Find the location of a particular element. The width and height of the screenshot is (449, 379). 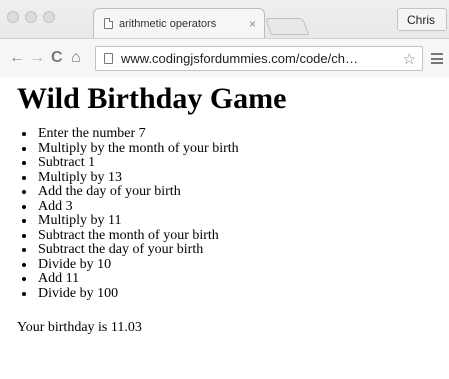

tab-title: arithmetic operators is located at coordinates (168, 23).